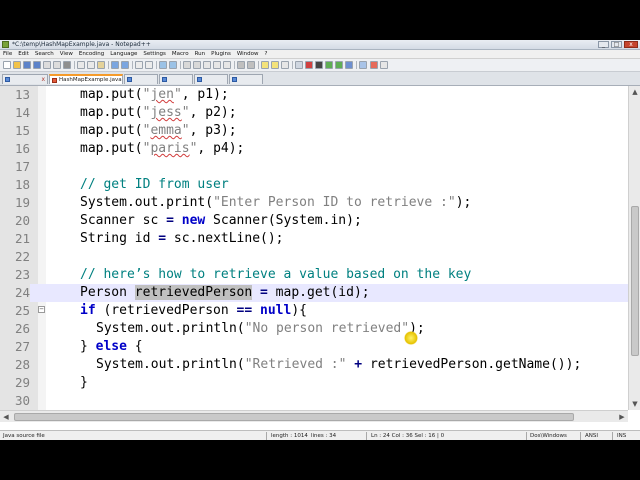 The image size is (640, 480). I want to click on function-list-icon, so click(265, 65).